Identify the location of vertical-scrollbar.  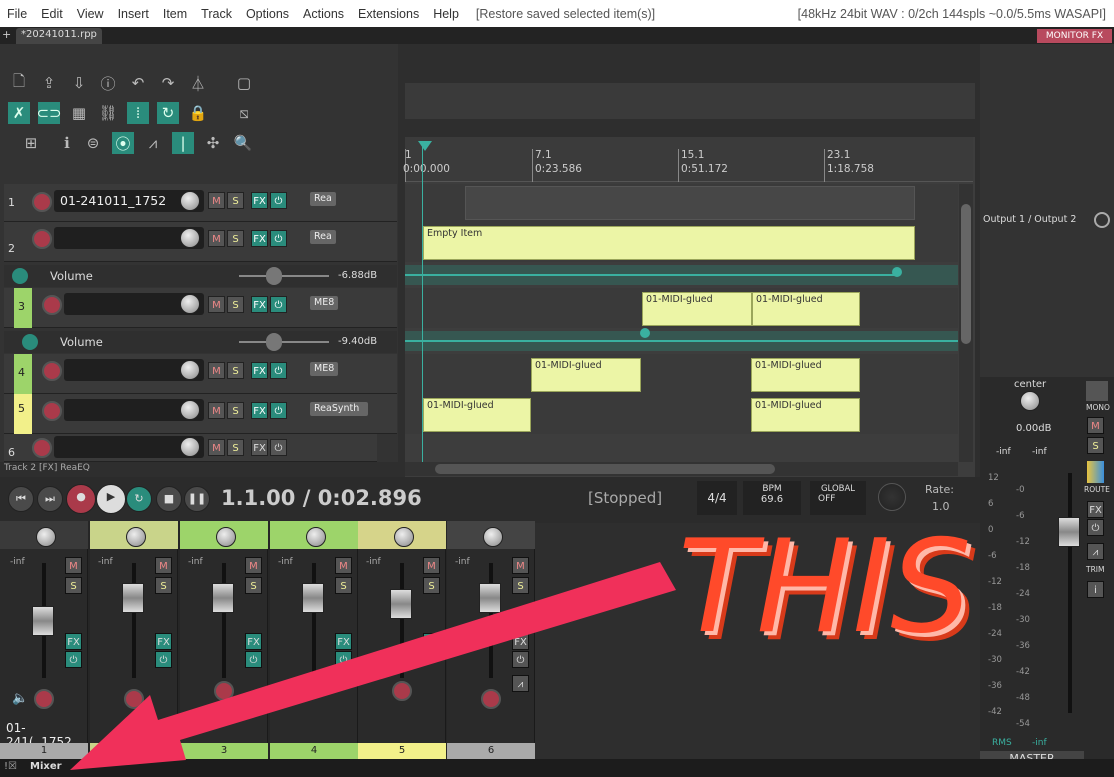
(966, 323).